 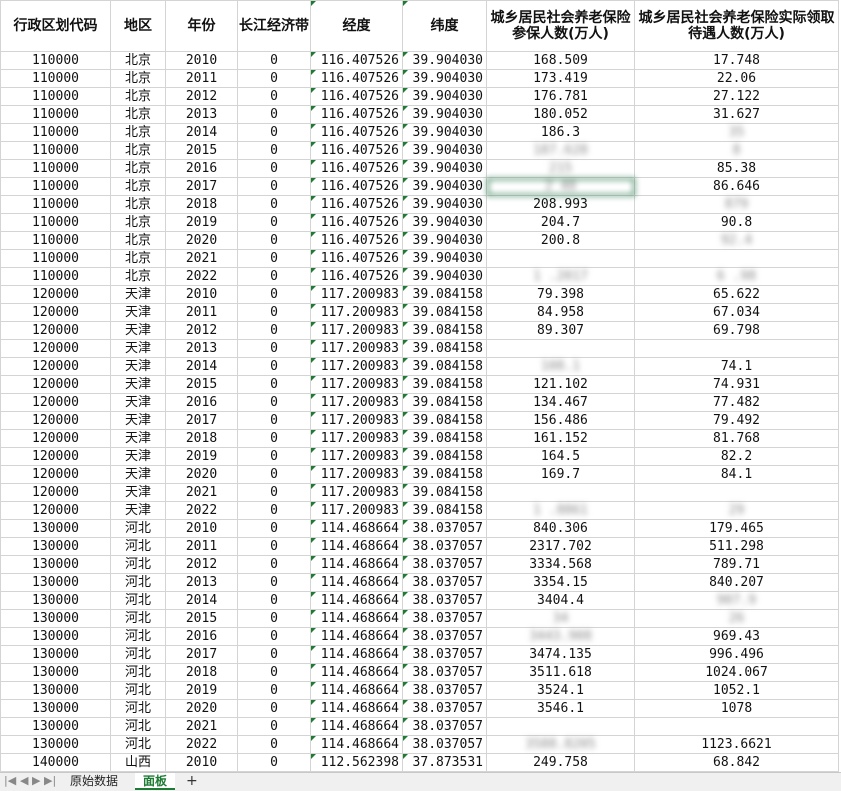 I want to click on cell-insured-count: 134.467, so click(x=560, y=402).